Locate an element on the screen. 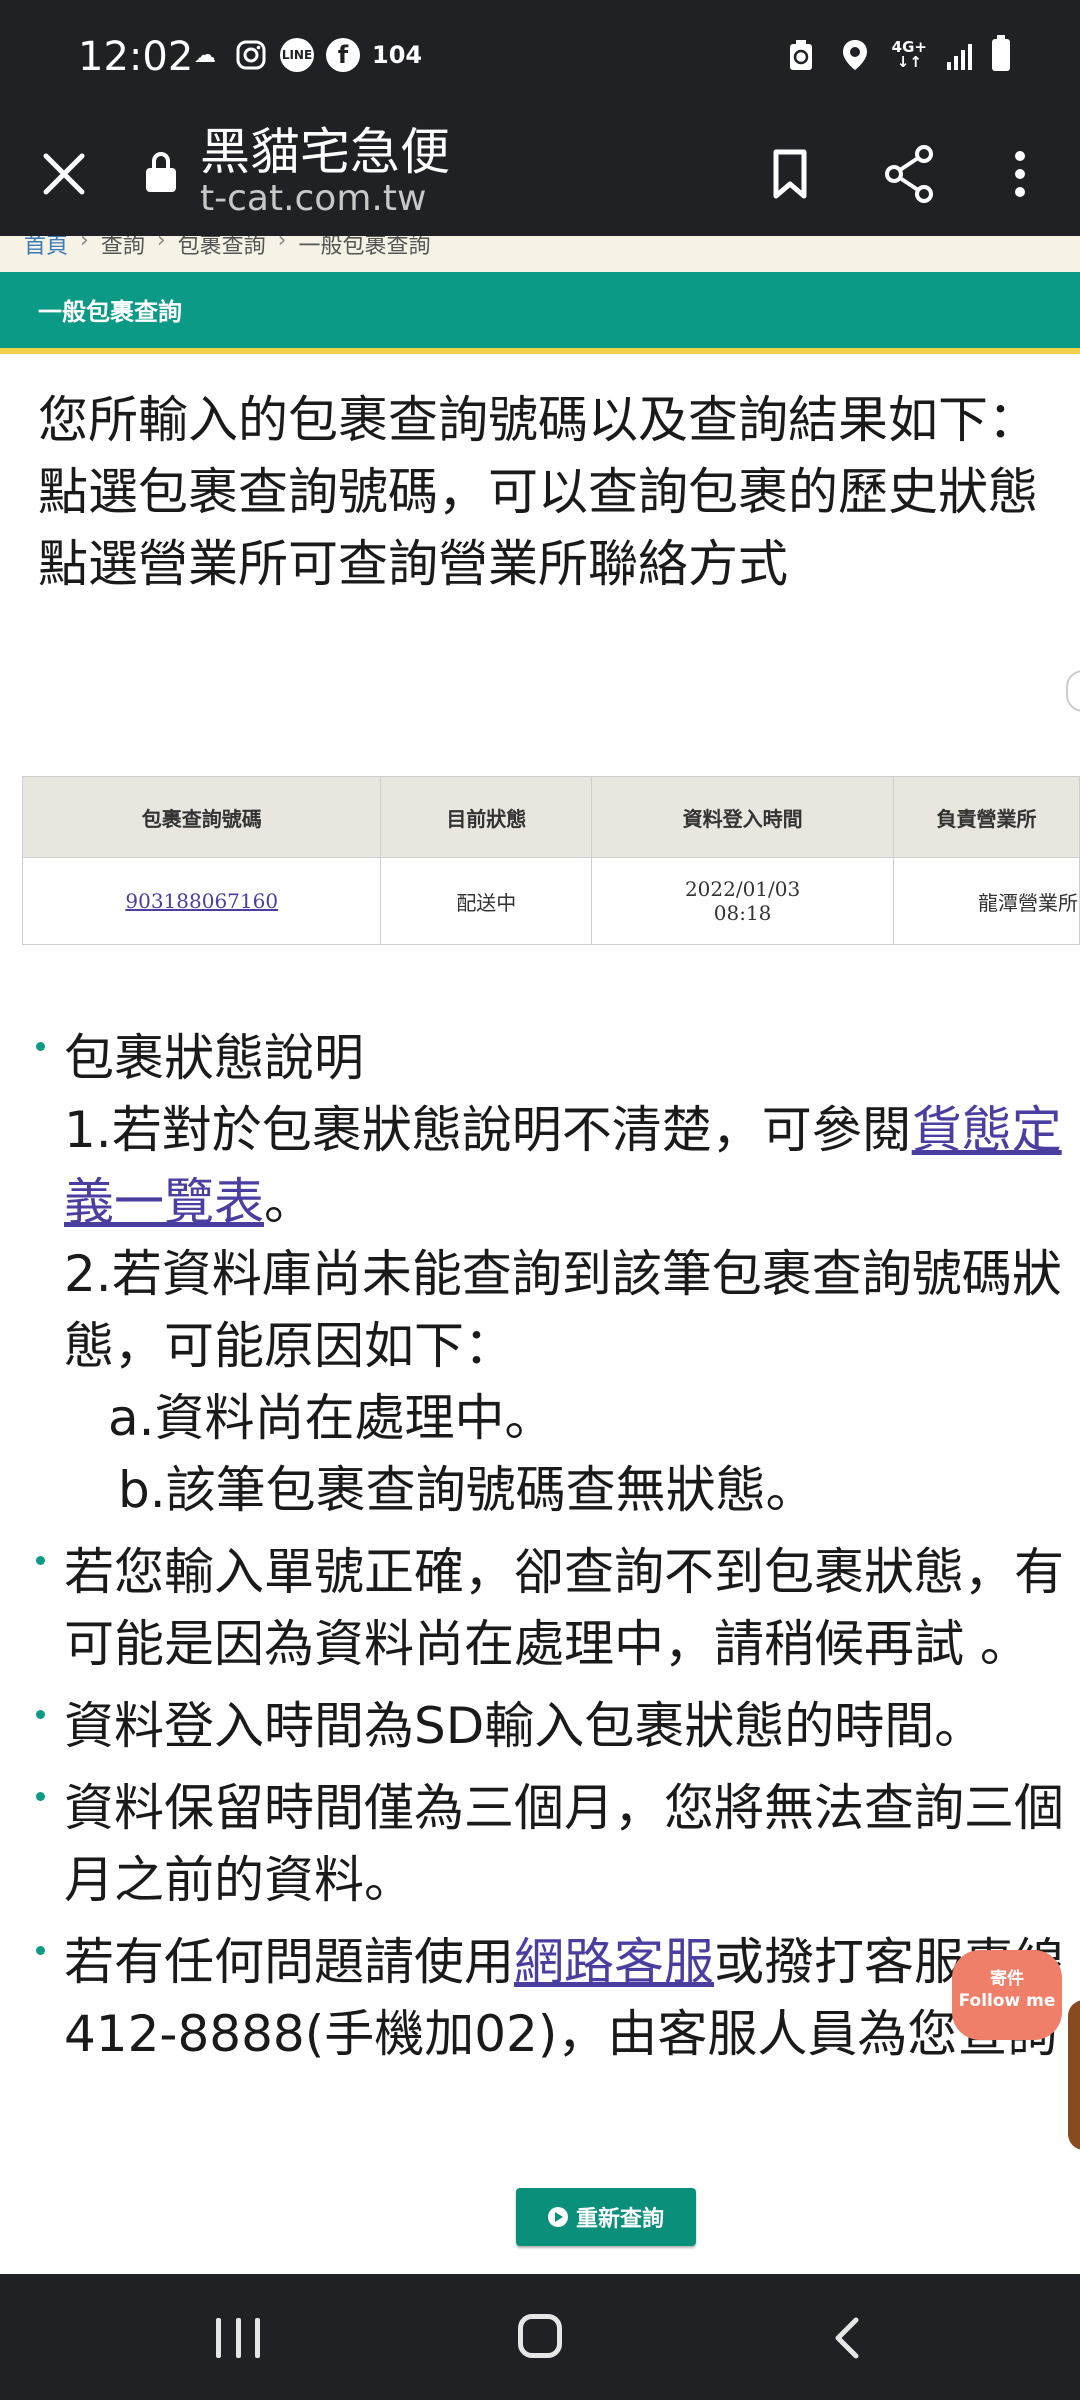  table-header-row: 包裹查詢號碼 目前狀態 資料登入時間 負責營業所 is located at coordinates (550, 817).